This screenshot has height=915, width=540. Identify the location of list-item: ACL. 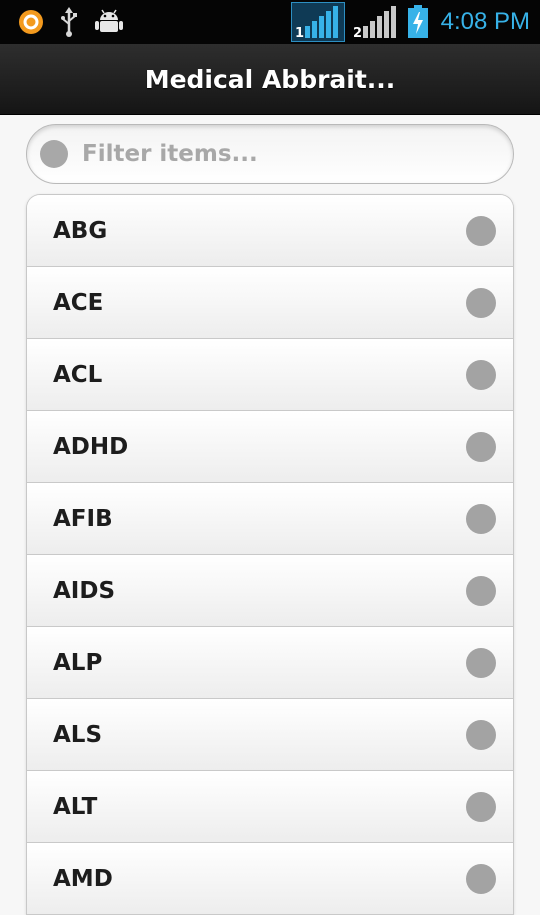
(270, 375).